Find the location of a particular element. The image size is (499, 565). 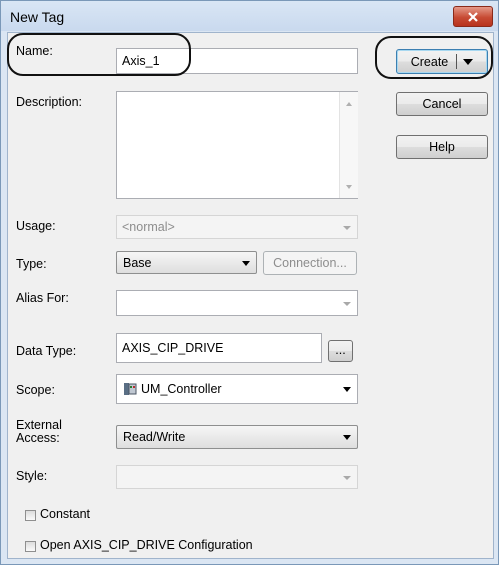

description-scrollbar is located at coordinates (348, 145).